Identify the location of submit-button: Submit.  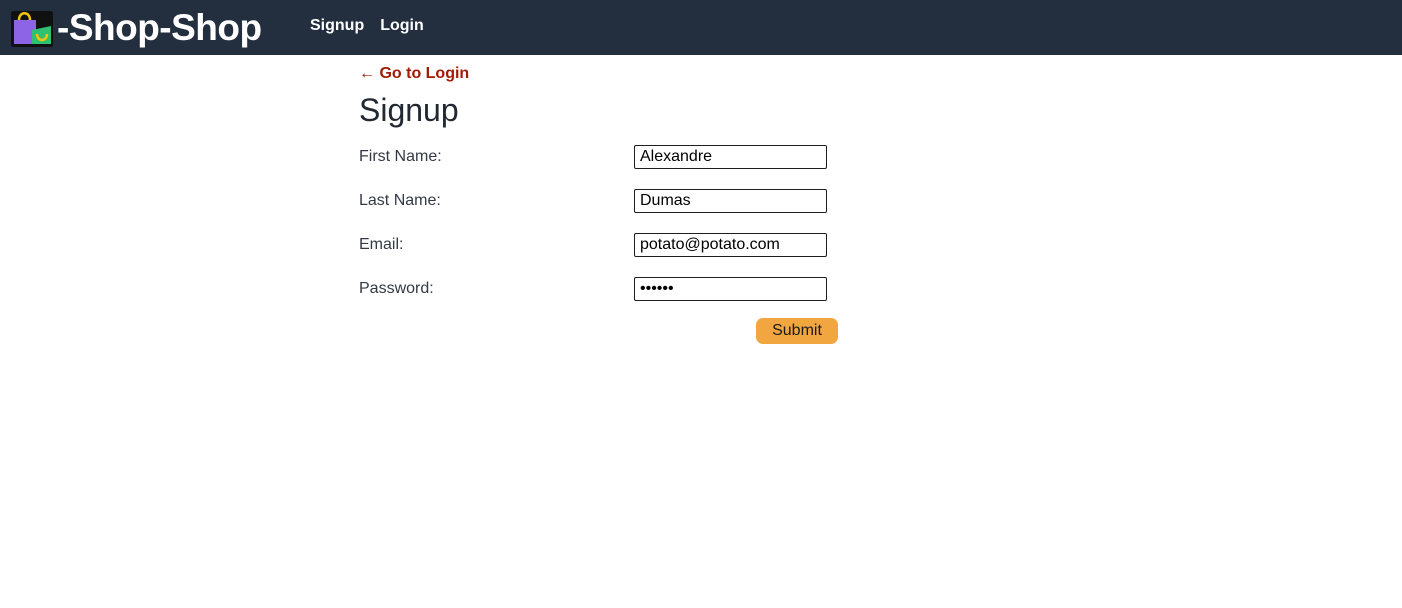
(797, 331).